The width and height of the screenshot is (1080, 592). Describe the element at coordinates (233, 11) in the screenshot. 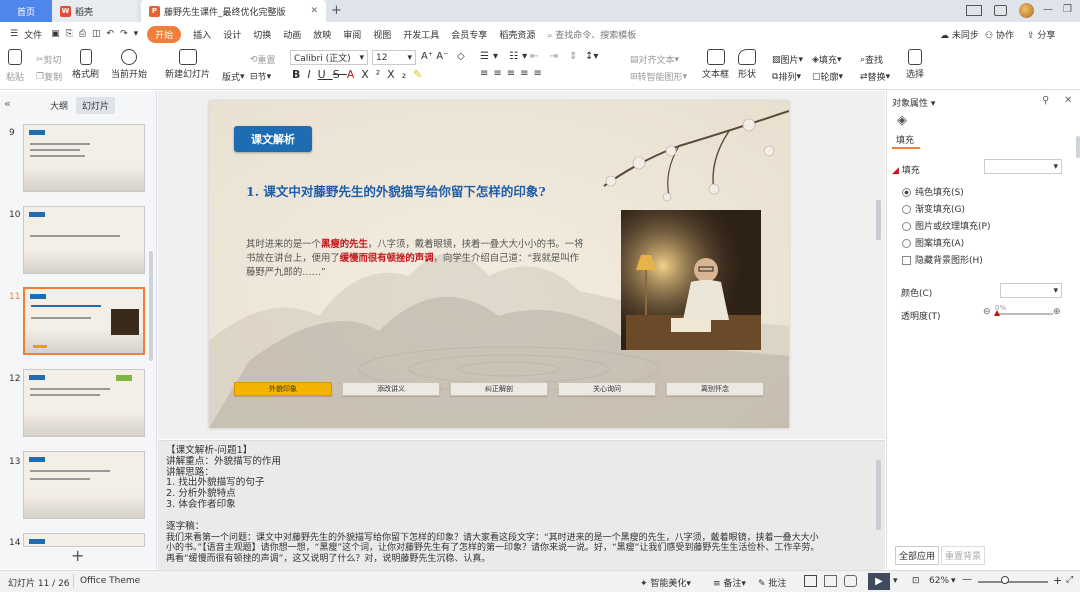

I see `tab-document: P 藤野先生课件_最终优化完整版 ✕` at that location.